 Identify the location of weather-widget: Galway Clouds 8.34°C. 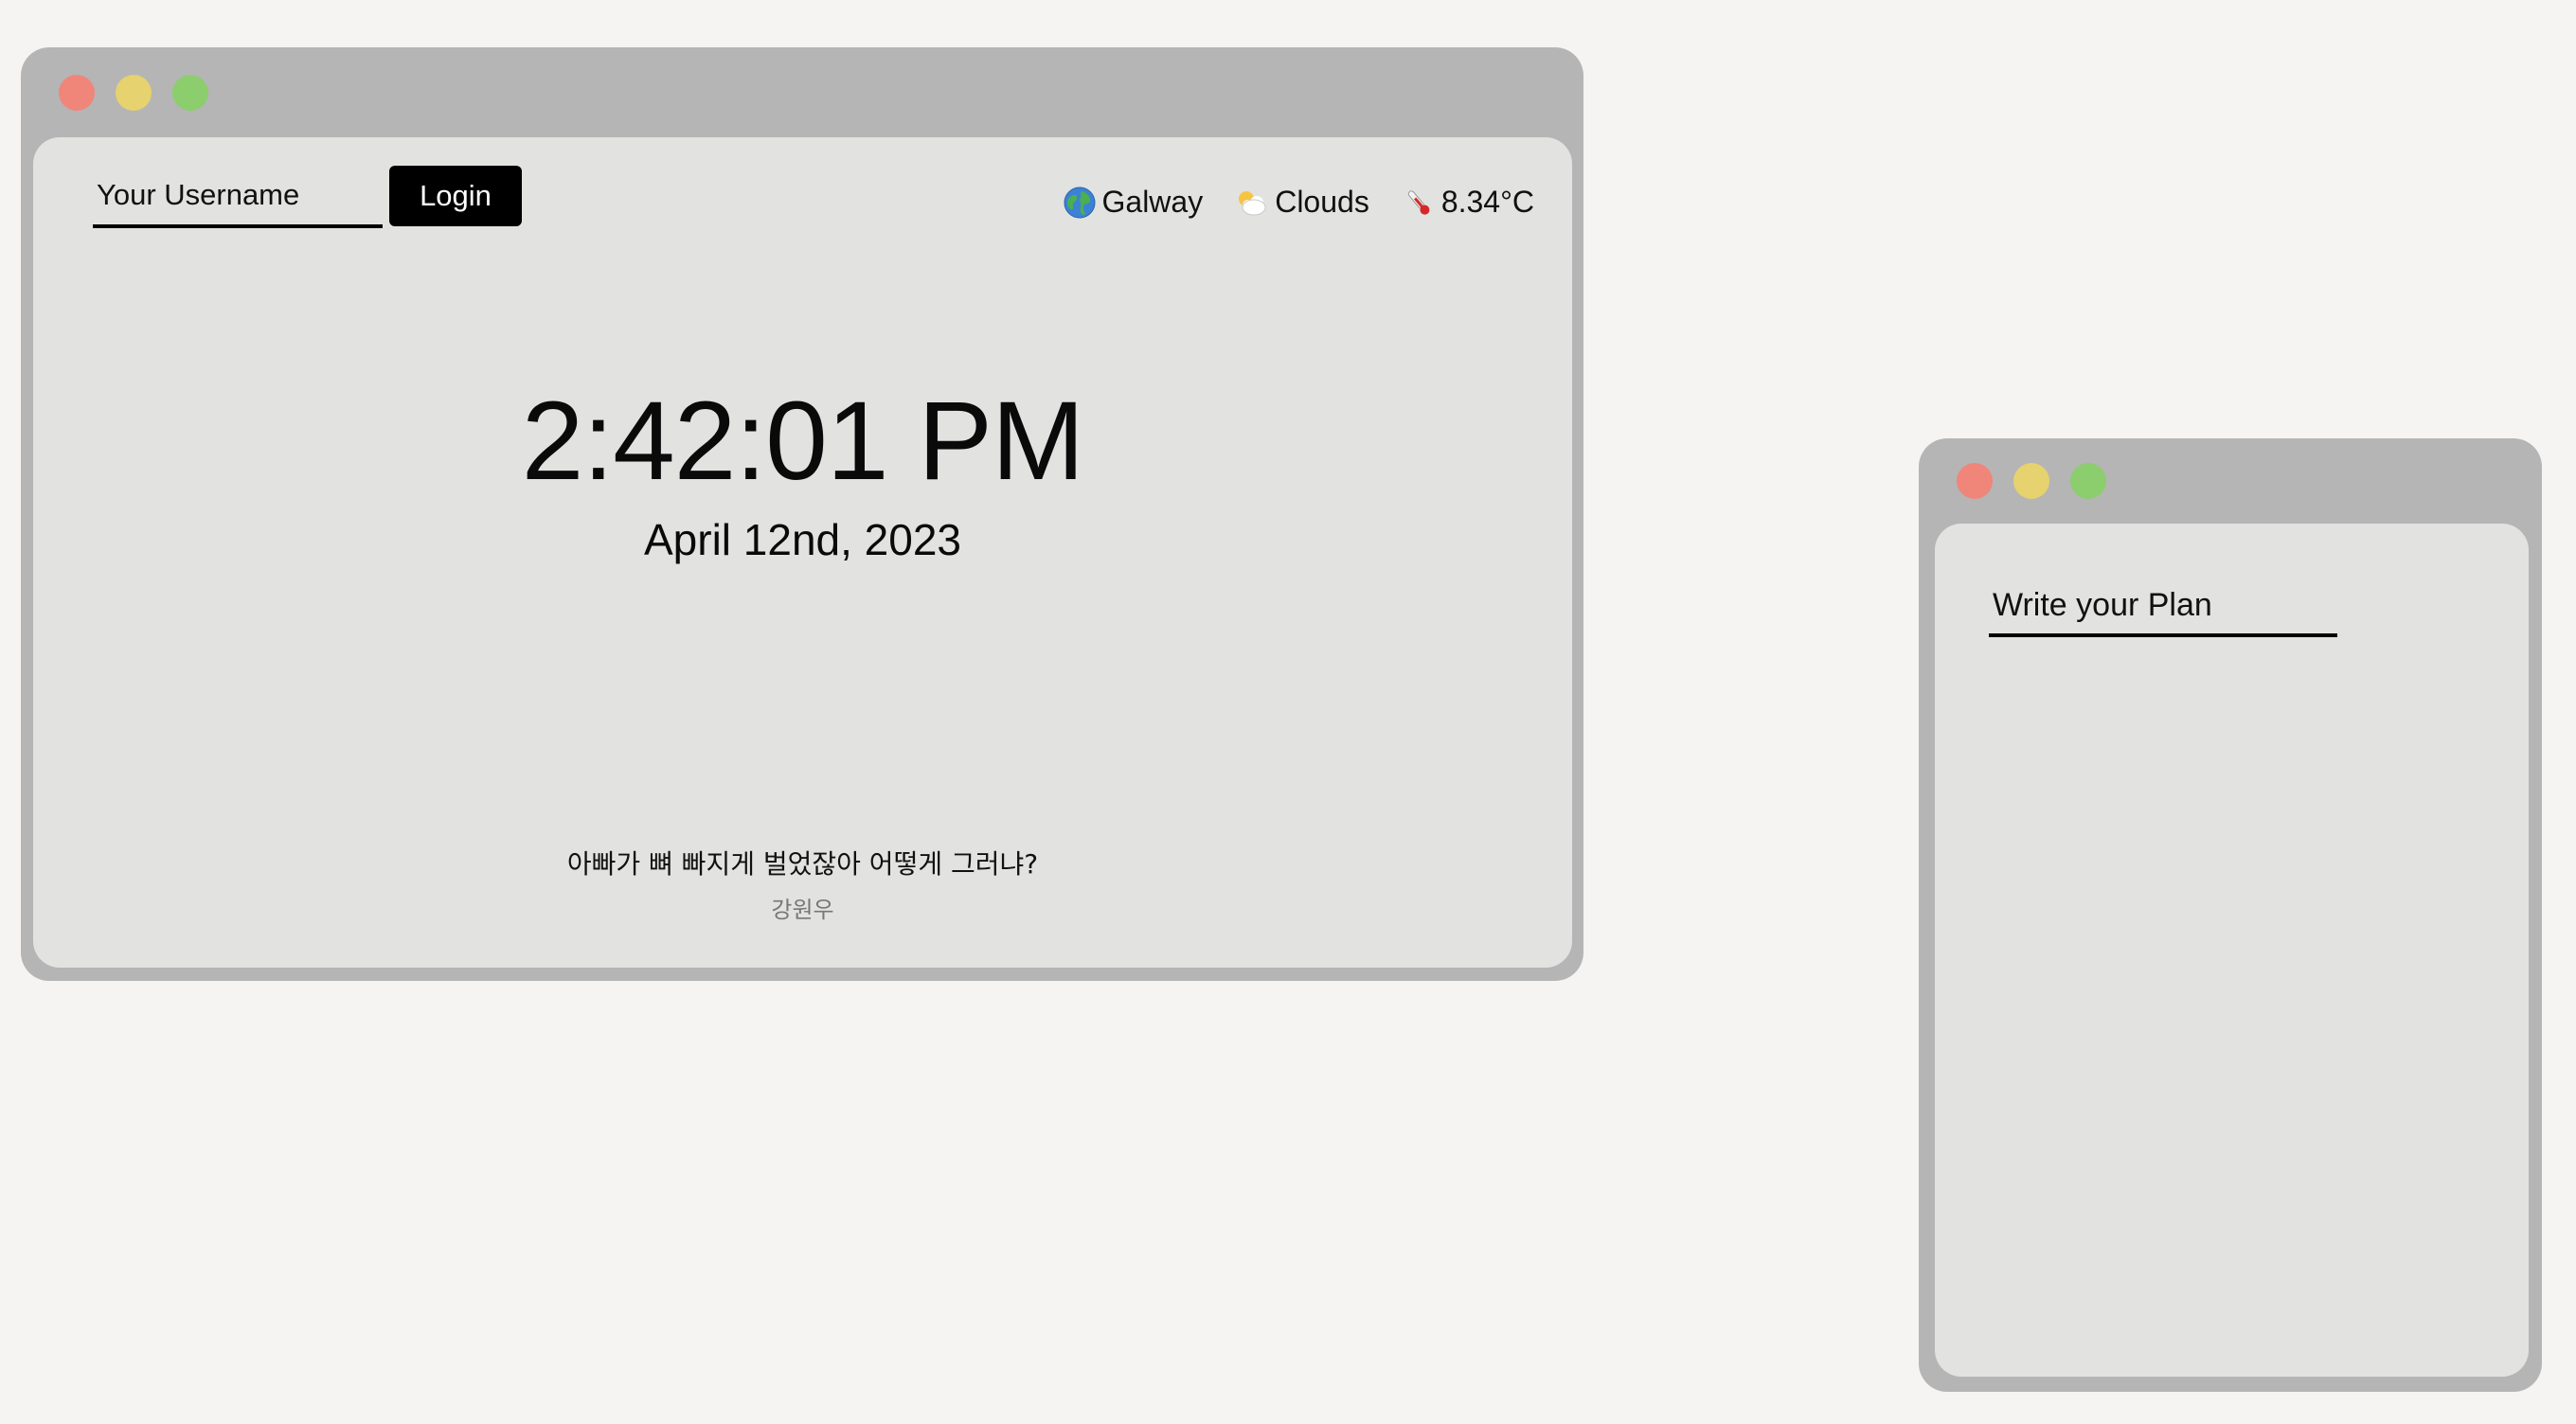
(1298, 202).